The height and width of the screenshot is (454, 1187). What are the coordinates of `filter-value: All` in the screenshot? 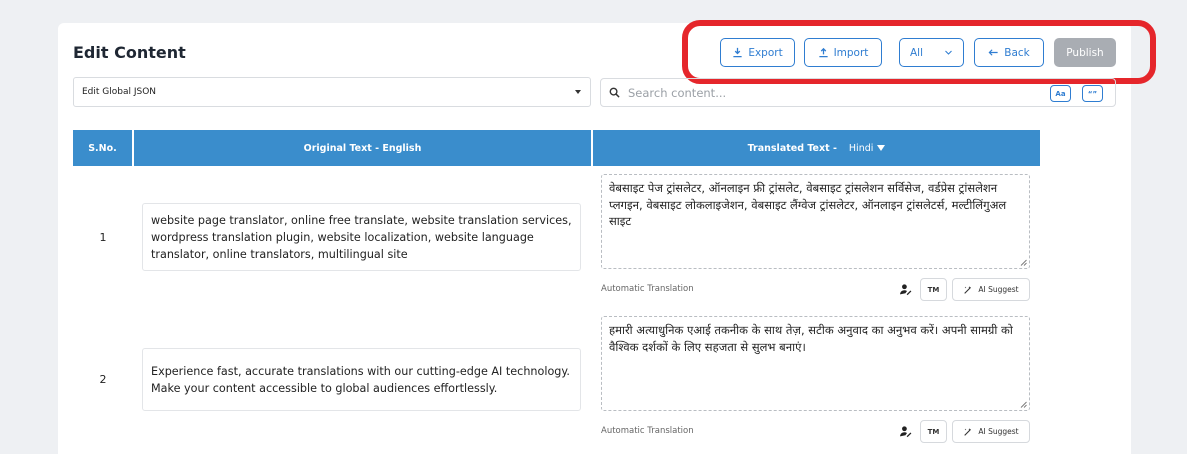 It's located at (917, 52).